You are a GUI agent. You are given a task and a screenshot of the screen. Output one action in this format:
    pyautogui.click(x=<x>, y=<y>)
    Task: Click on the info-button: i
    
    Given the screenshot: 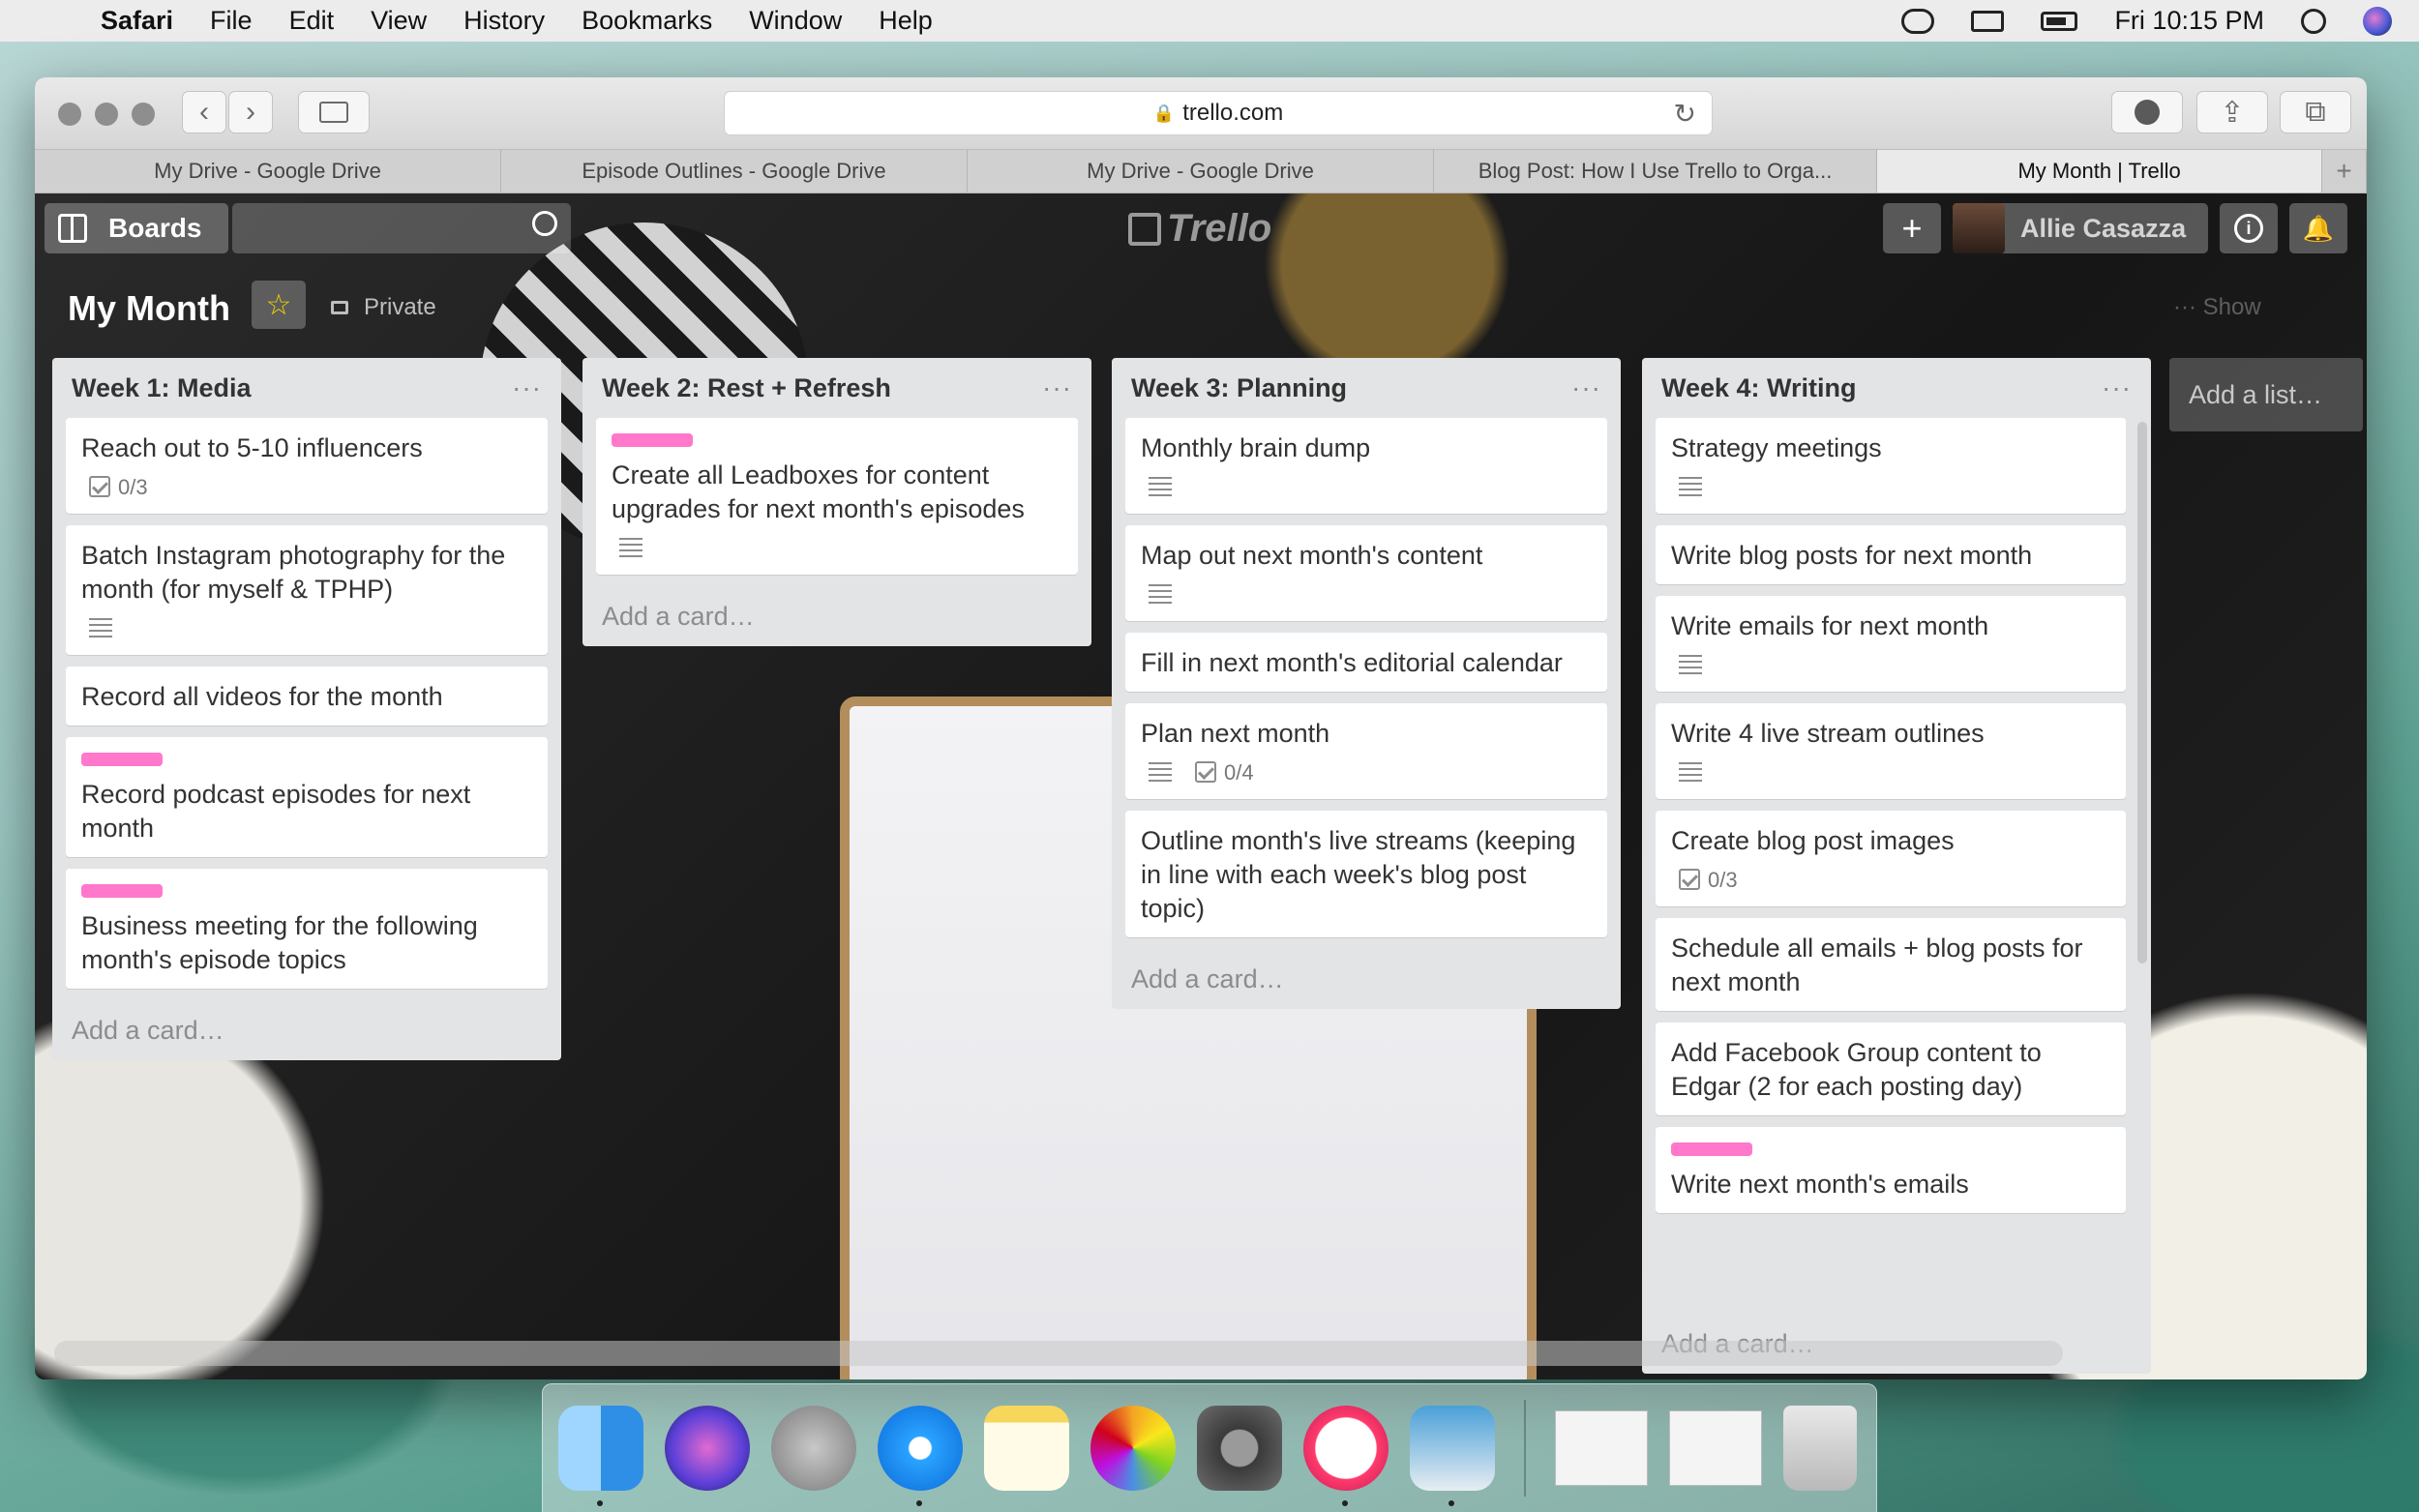 What is the action you would take?
    pyautogui.click(x=2249, y=228)
    